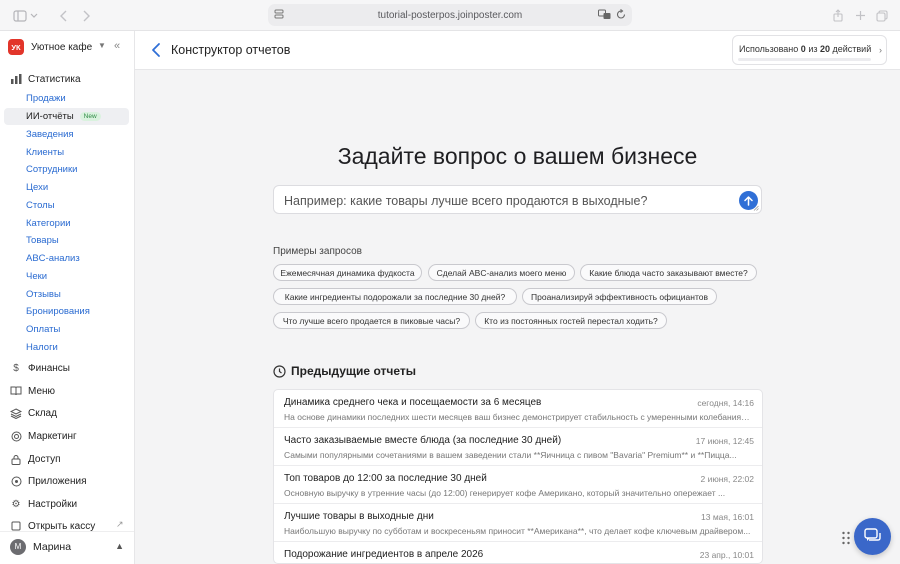 This screenshot has height=564, width=900. I want to click on chevron-right-icon: ›, so click(880, 50).